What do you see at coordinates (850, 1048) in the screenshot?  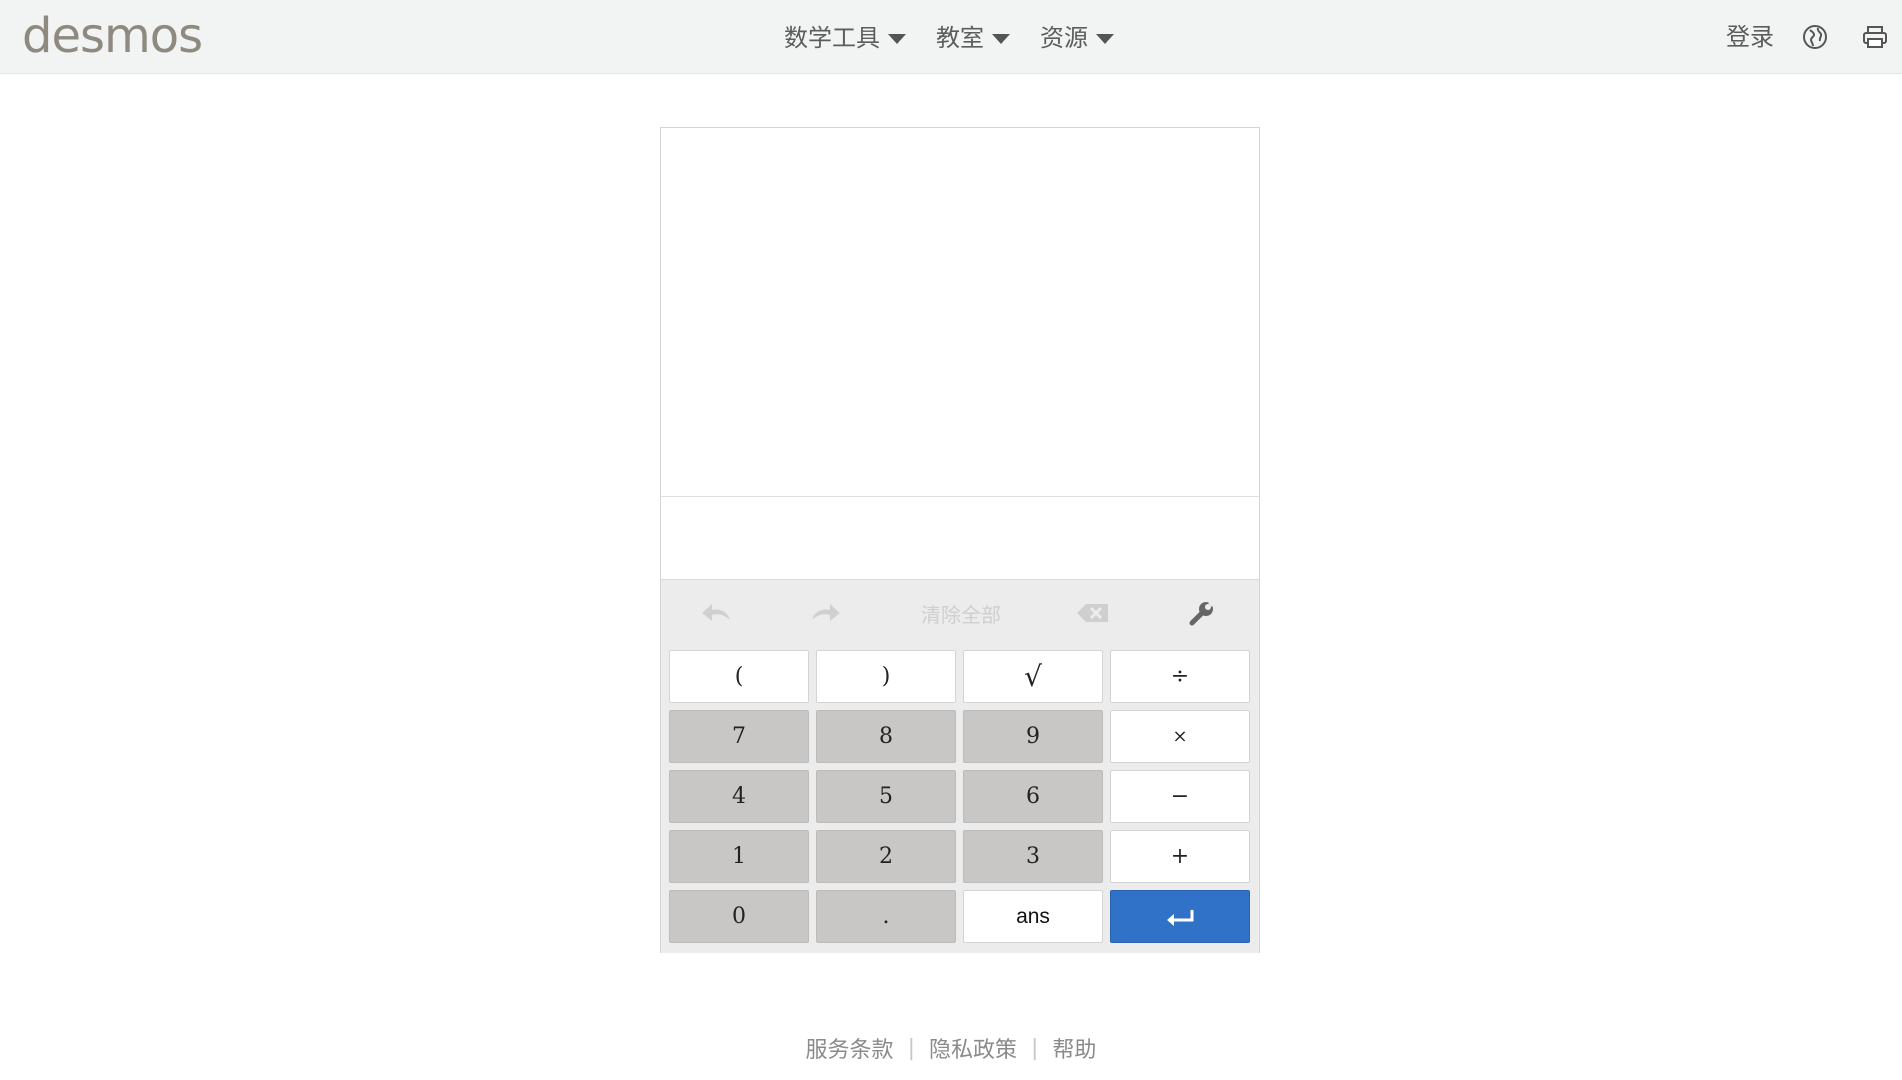 I see `footer-terms-link: 服务条款` at bounding box center [850, 1048].